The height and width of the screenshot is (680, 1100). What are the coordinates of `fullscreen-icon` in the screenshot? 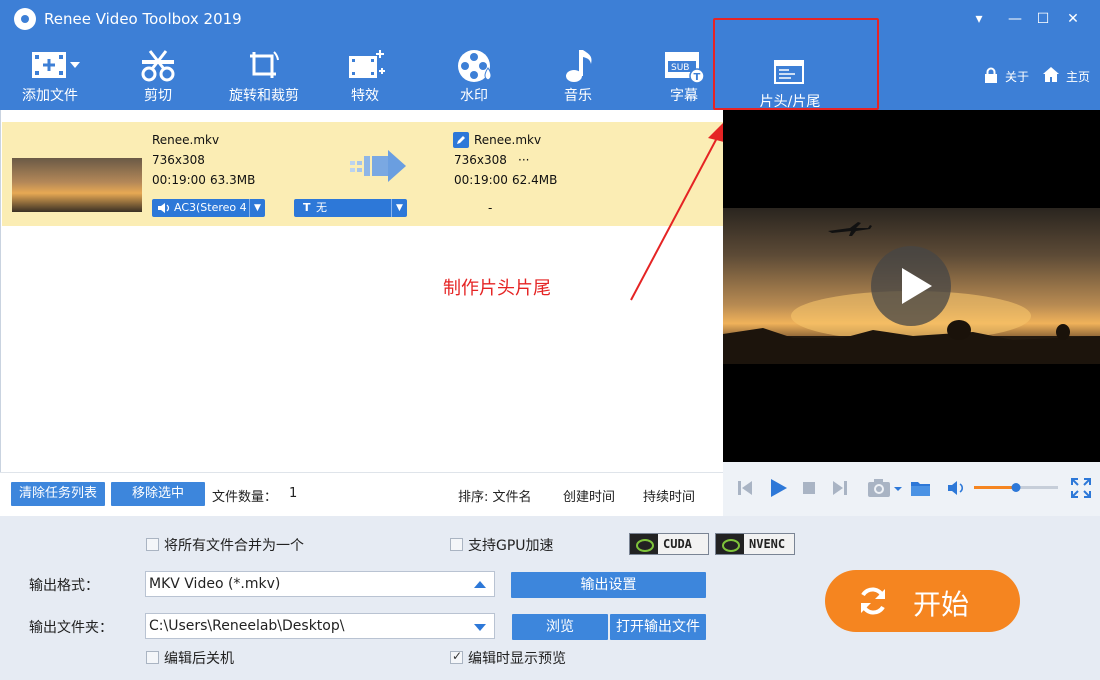 It's located at (1081, 488).